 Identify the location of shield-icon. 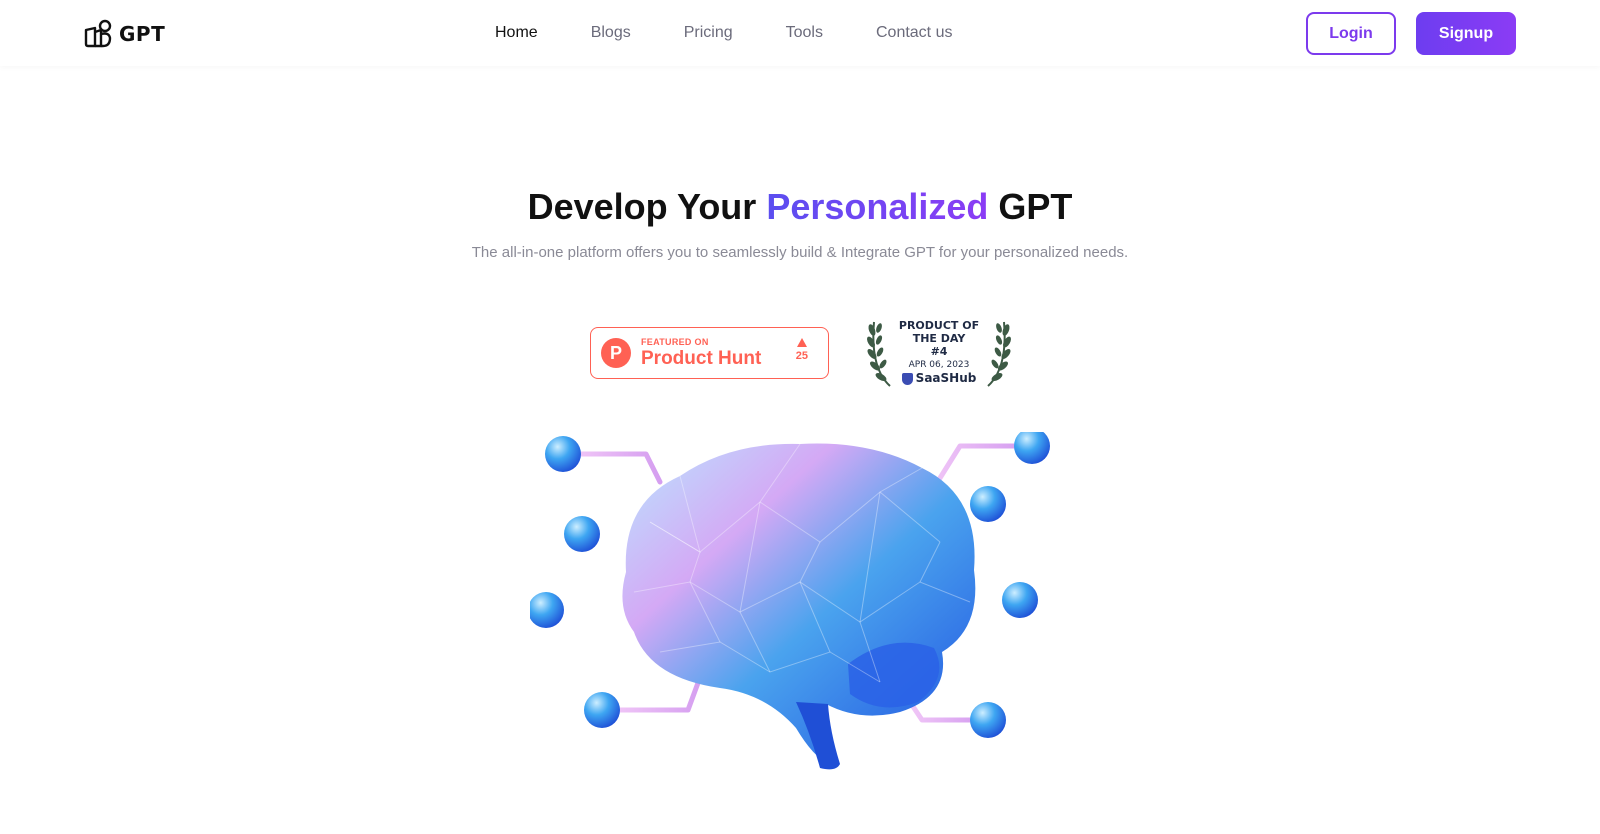
(907, 378).